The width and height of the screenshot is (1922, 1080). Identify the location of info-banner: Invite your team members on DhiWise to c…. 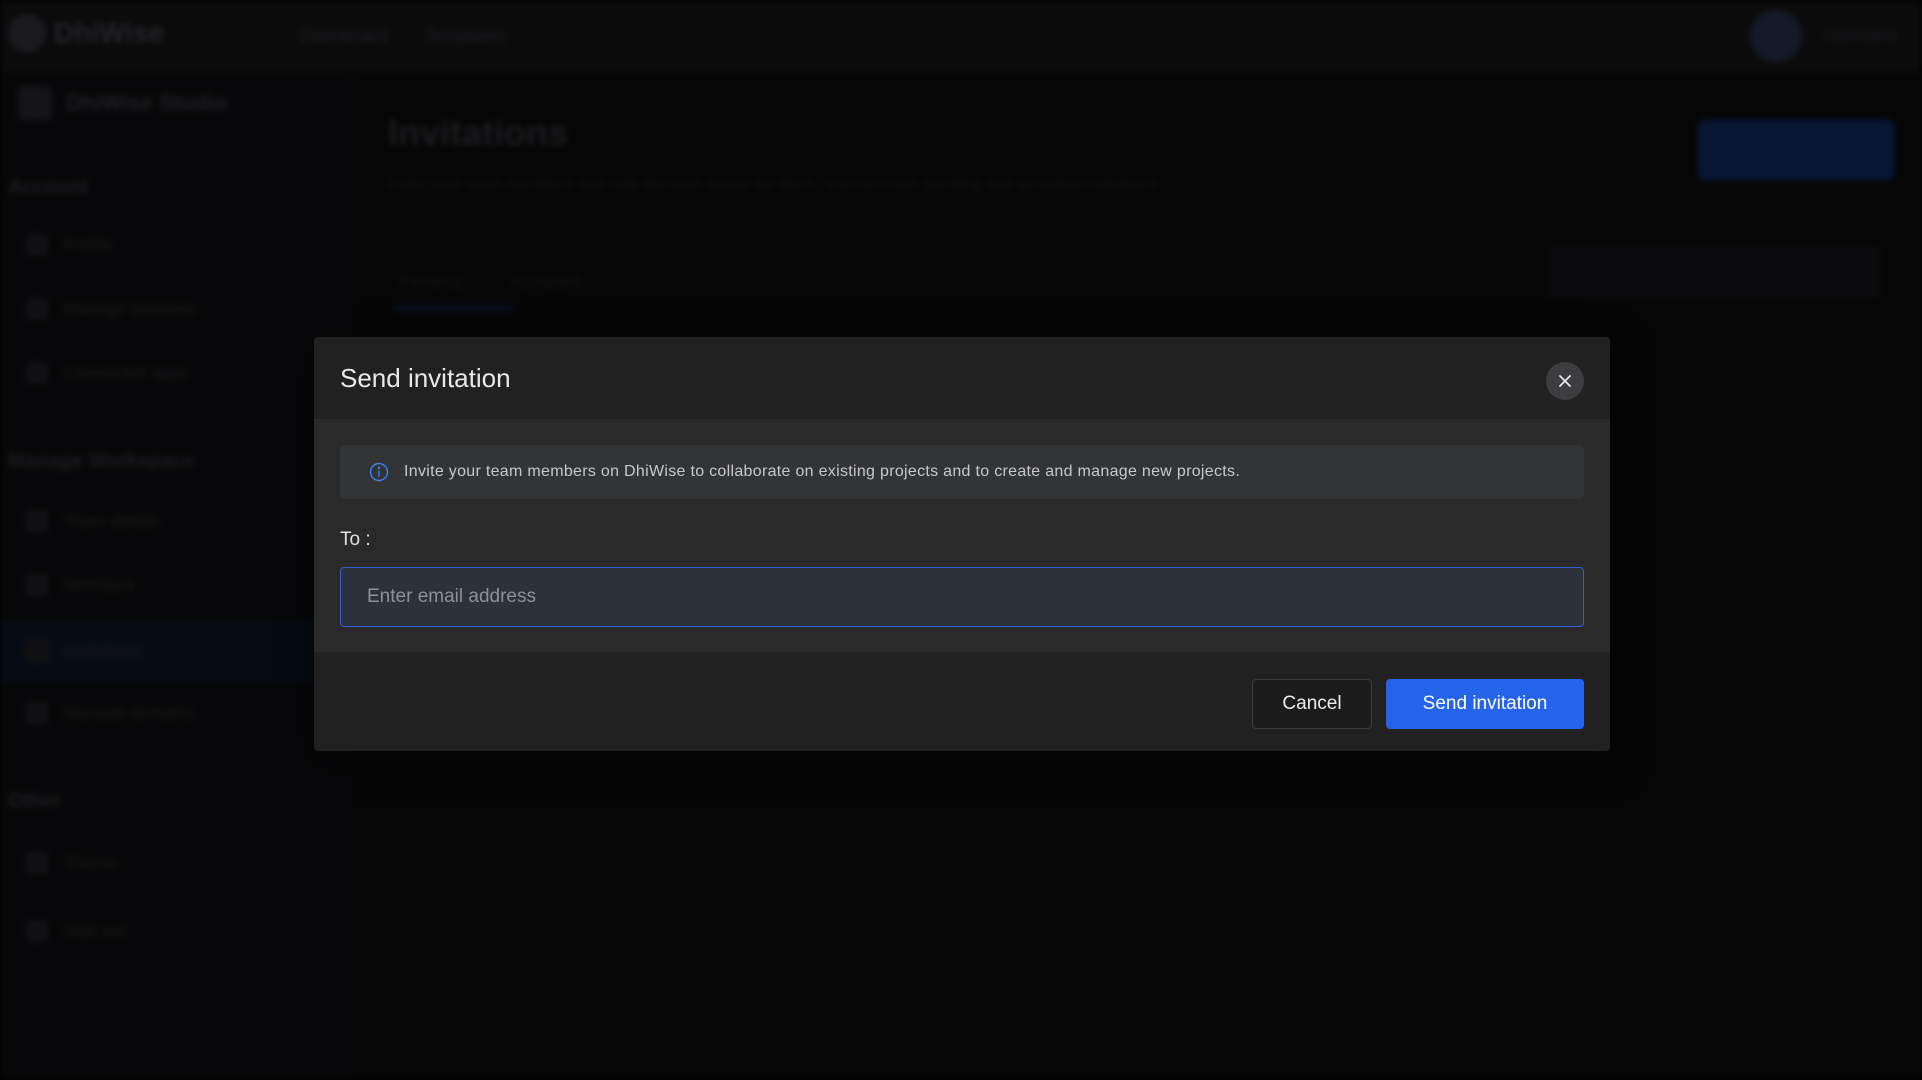
(962, 472).